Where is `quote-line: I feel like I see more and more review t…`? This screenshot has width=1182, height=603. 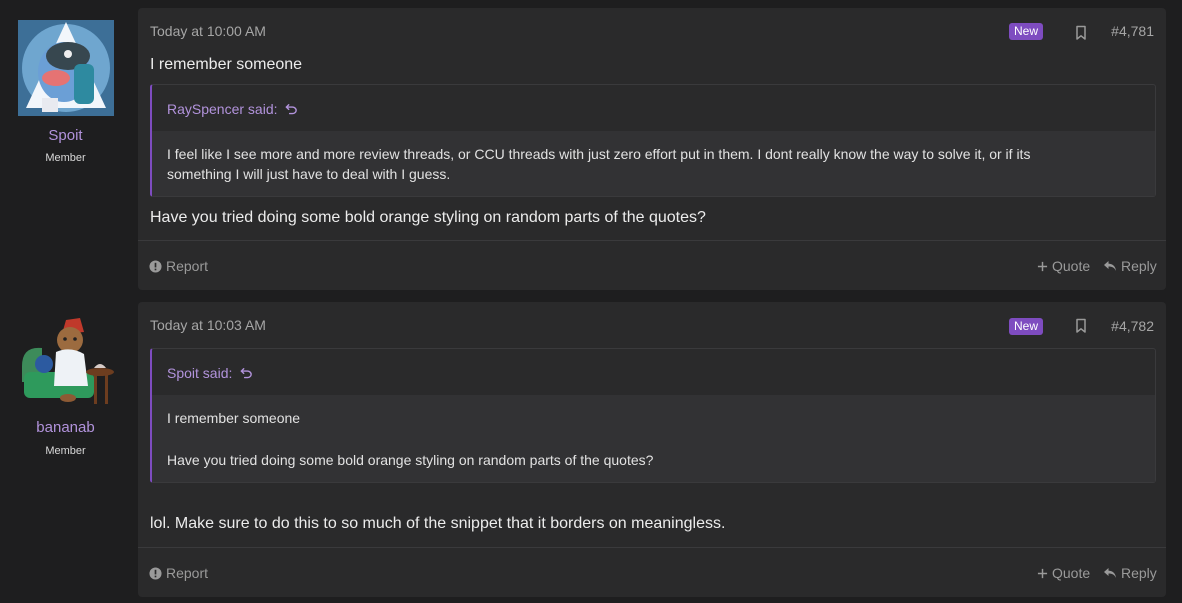 quote-line: I feel like I see more and more review t… is located at coordinates (599, 154).